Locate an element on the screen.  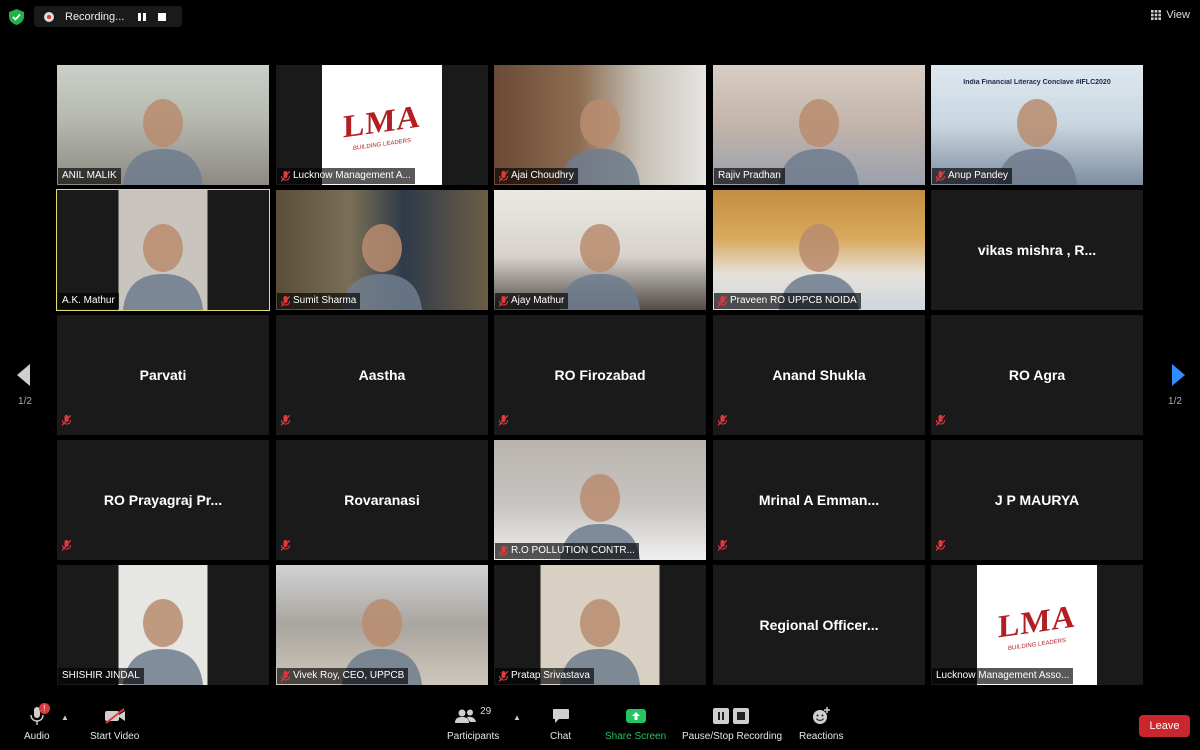
participant-tile: Ajay Mathur is located at coordinates (600, 250).